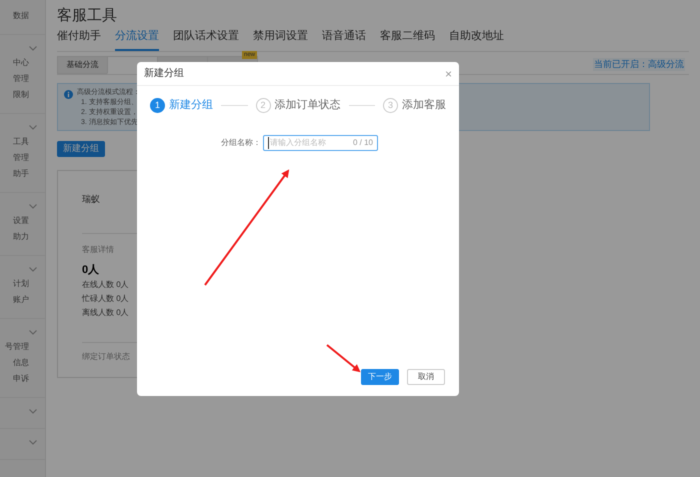 The image size is (700, 477). I want to click on stat-text: 离线人数 0人, so click(106, 313).